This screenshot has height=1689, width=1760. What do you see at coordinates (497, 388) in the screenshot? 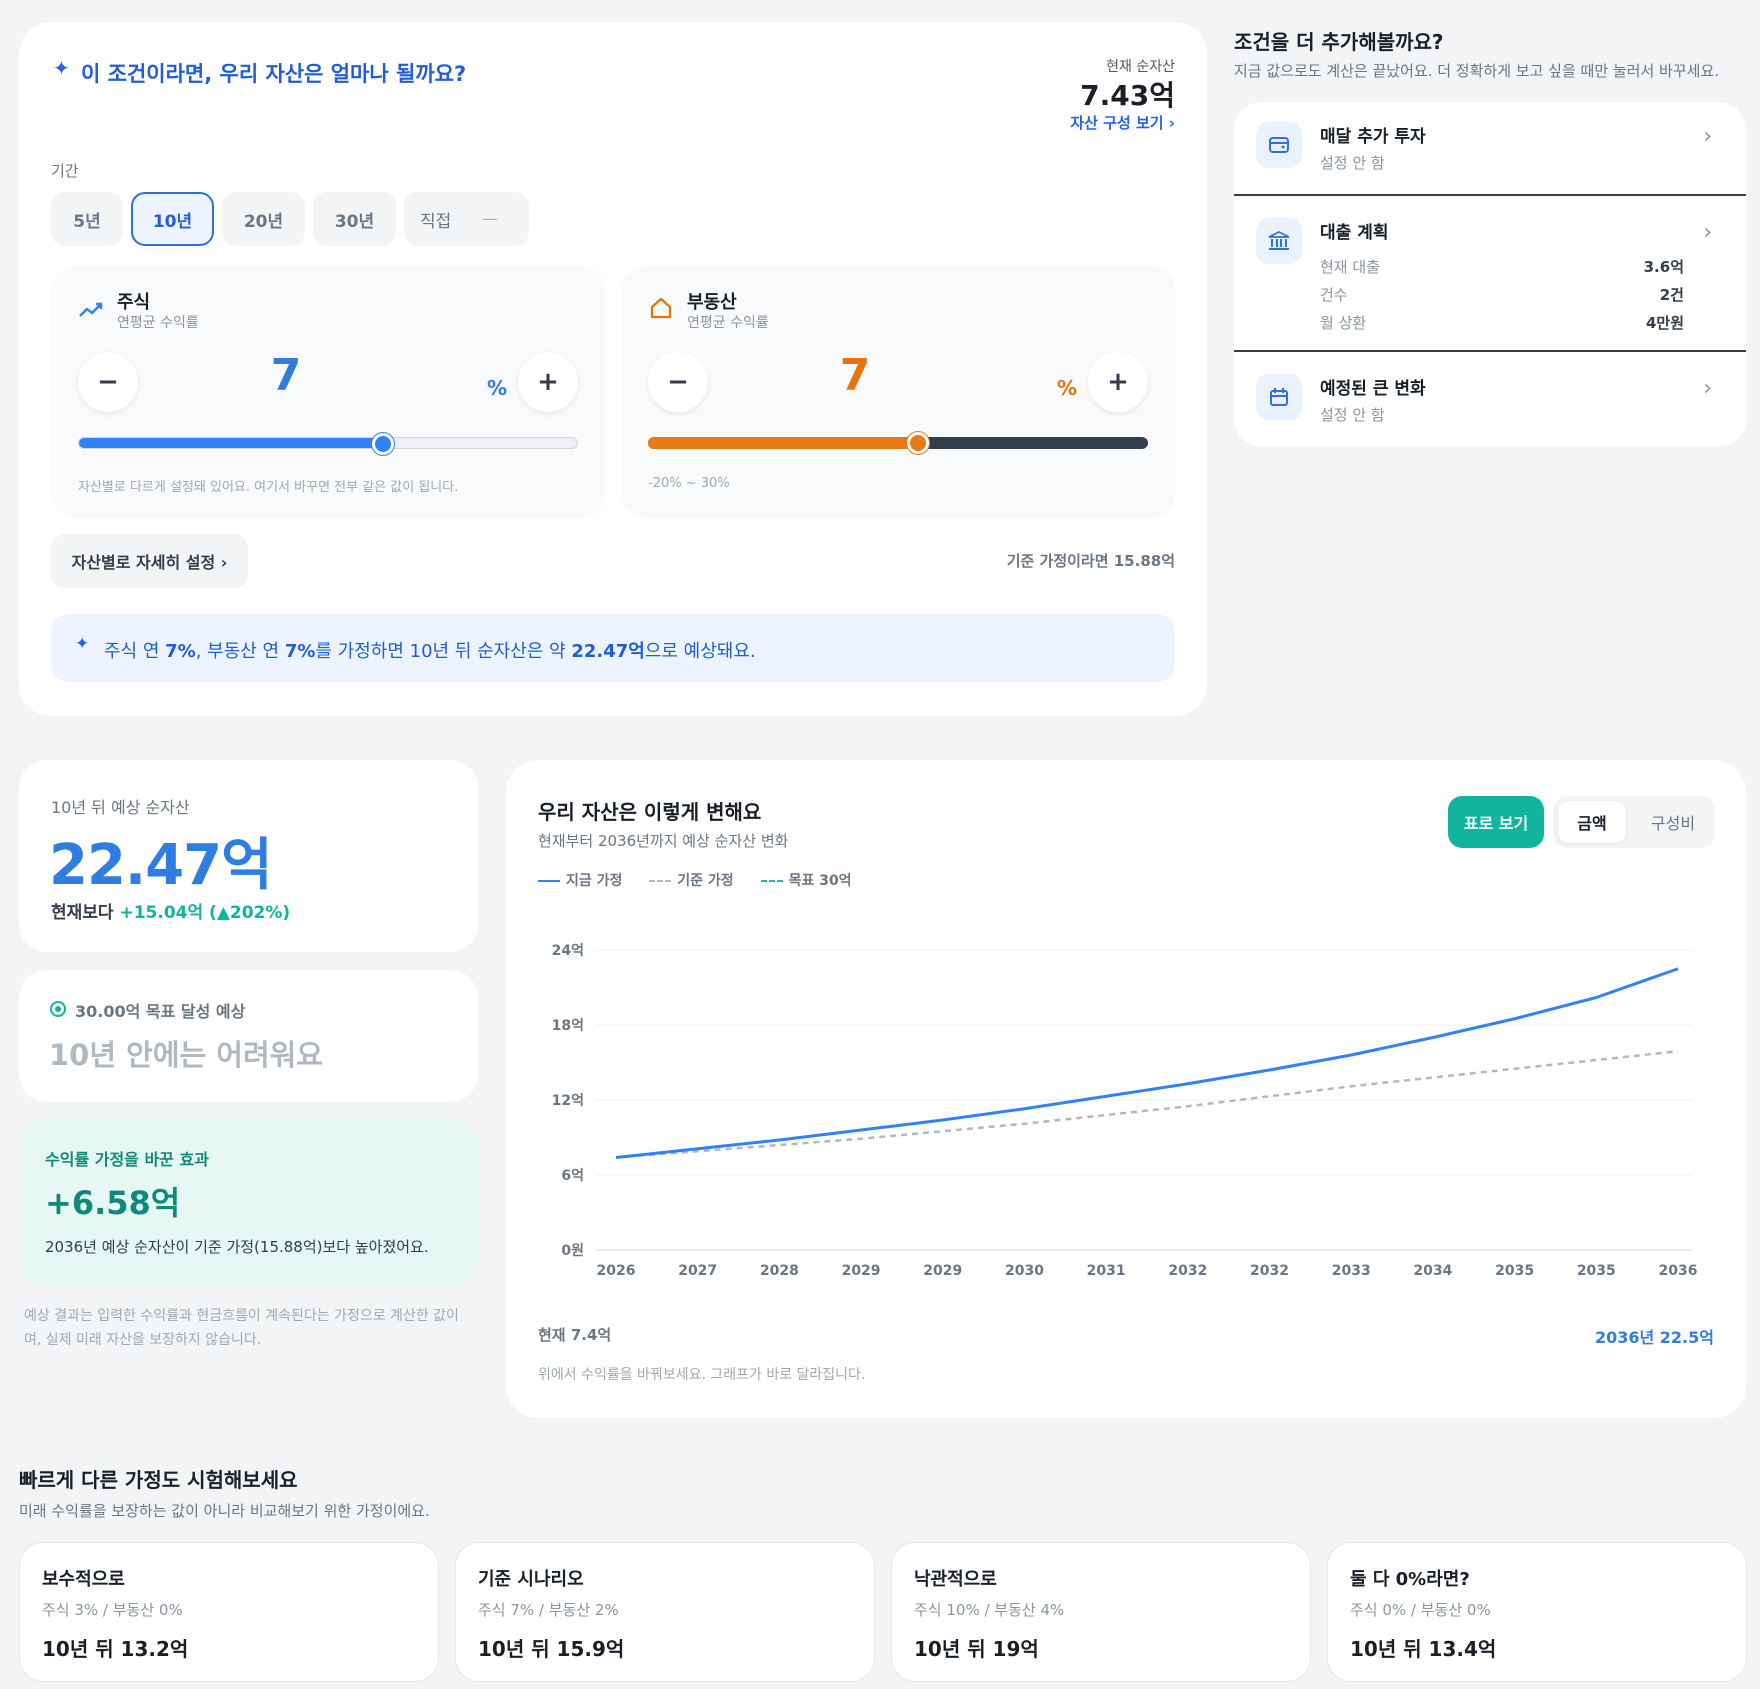
I see `stock-unit: %` at bounding box center [497, 388].